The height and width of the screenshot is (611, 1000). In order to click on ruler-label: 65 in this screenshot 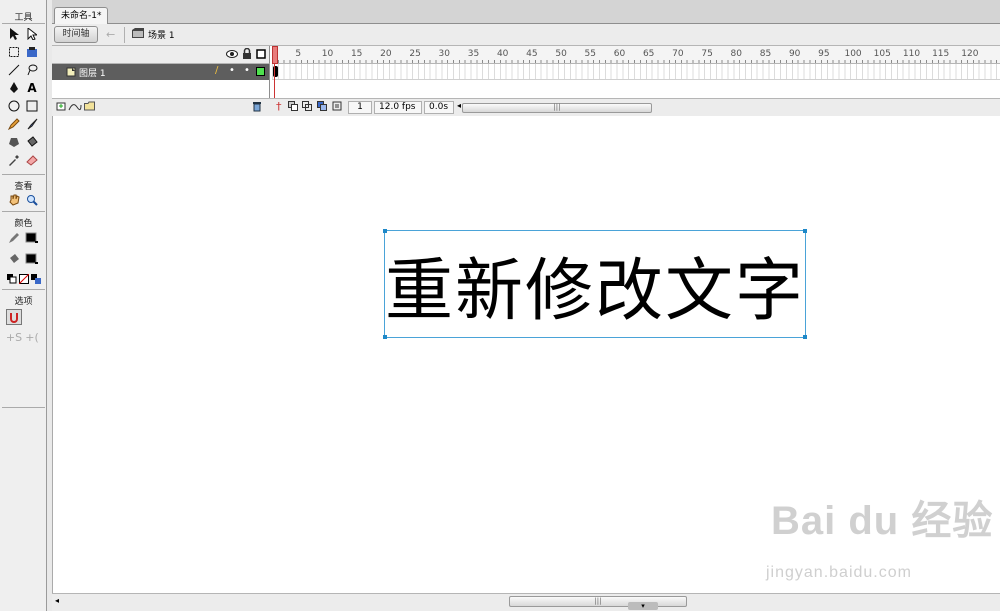, I will do `click(648, 54)`.